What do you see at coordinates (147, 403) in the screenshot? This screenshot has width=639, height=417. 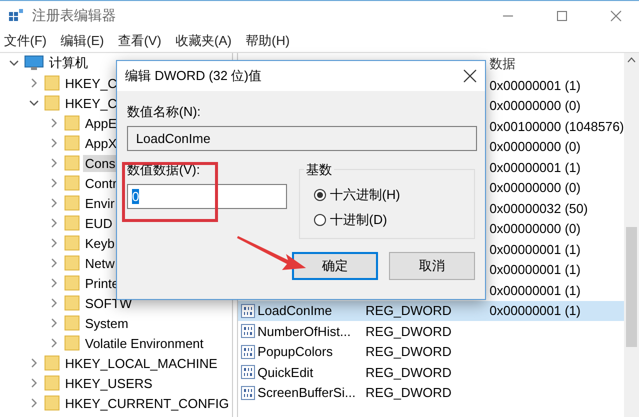 I see `tree-item: HKEY_CURRENT_CONFIG` at bounding box center [147, 403].